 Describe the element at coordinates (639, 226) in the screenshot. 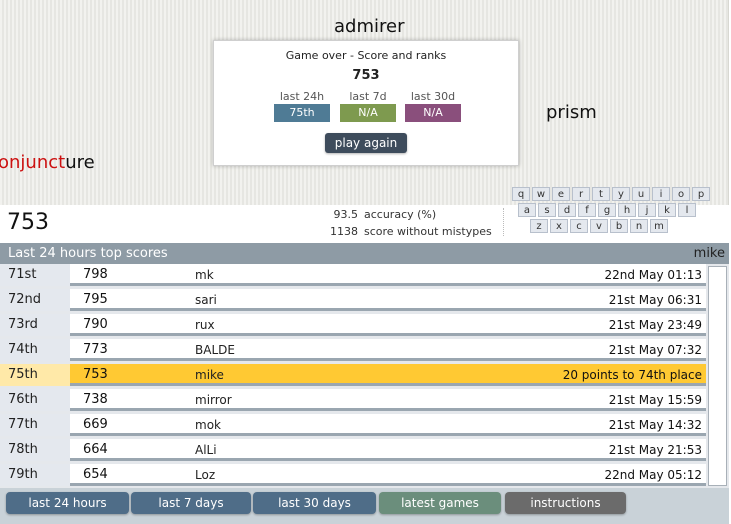

I see `key: n` at that location.